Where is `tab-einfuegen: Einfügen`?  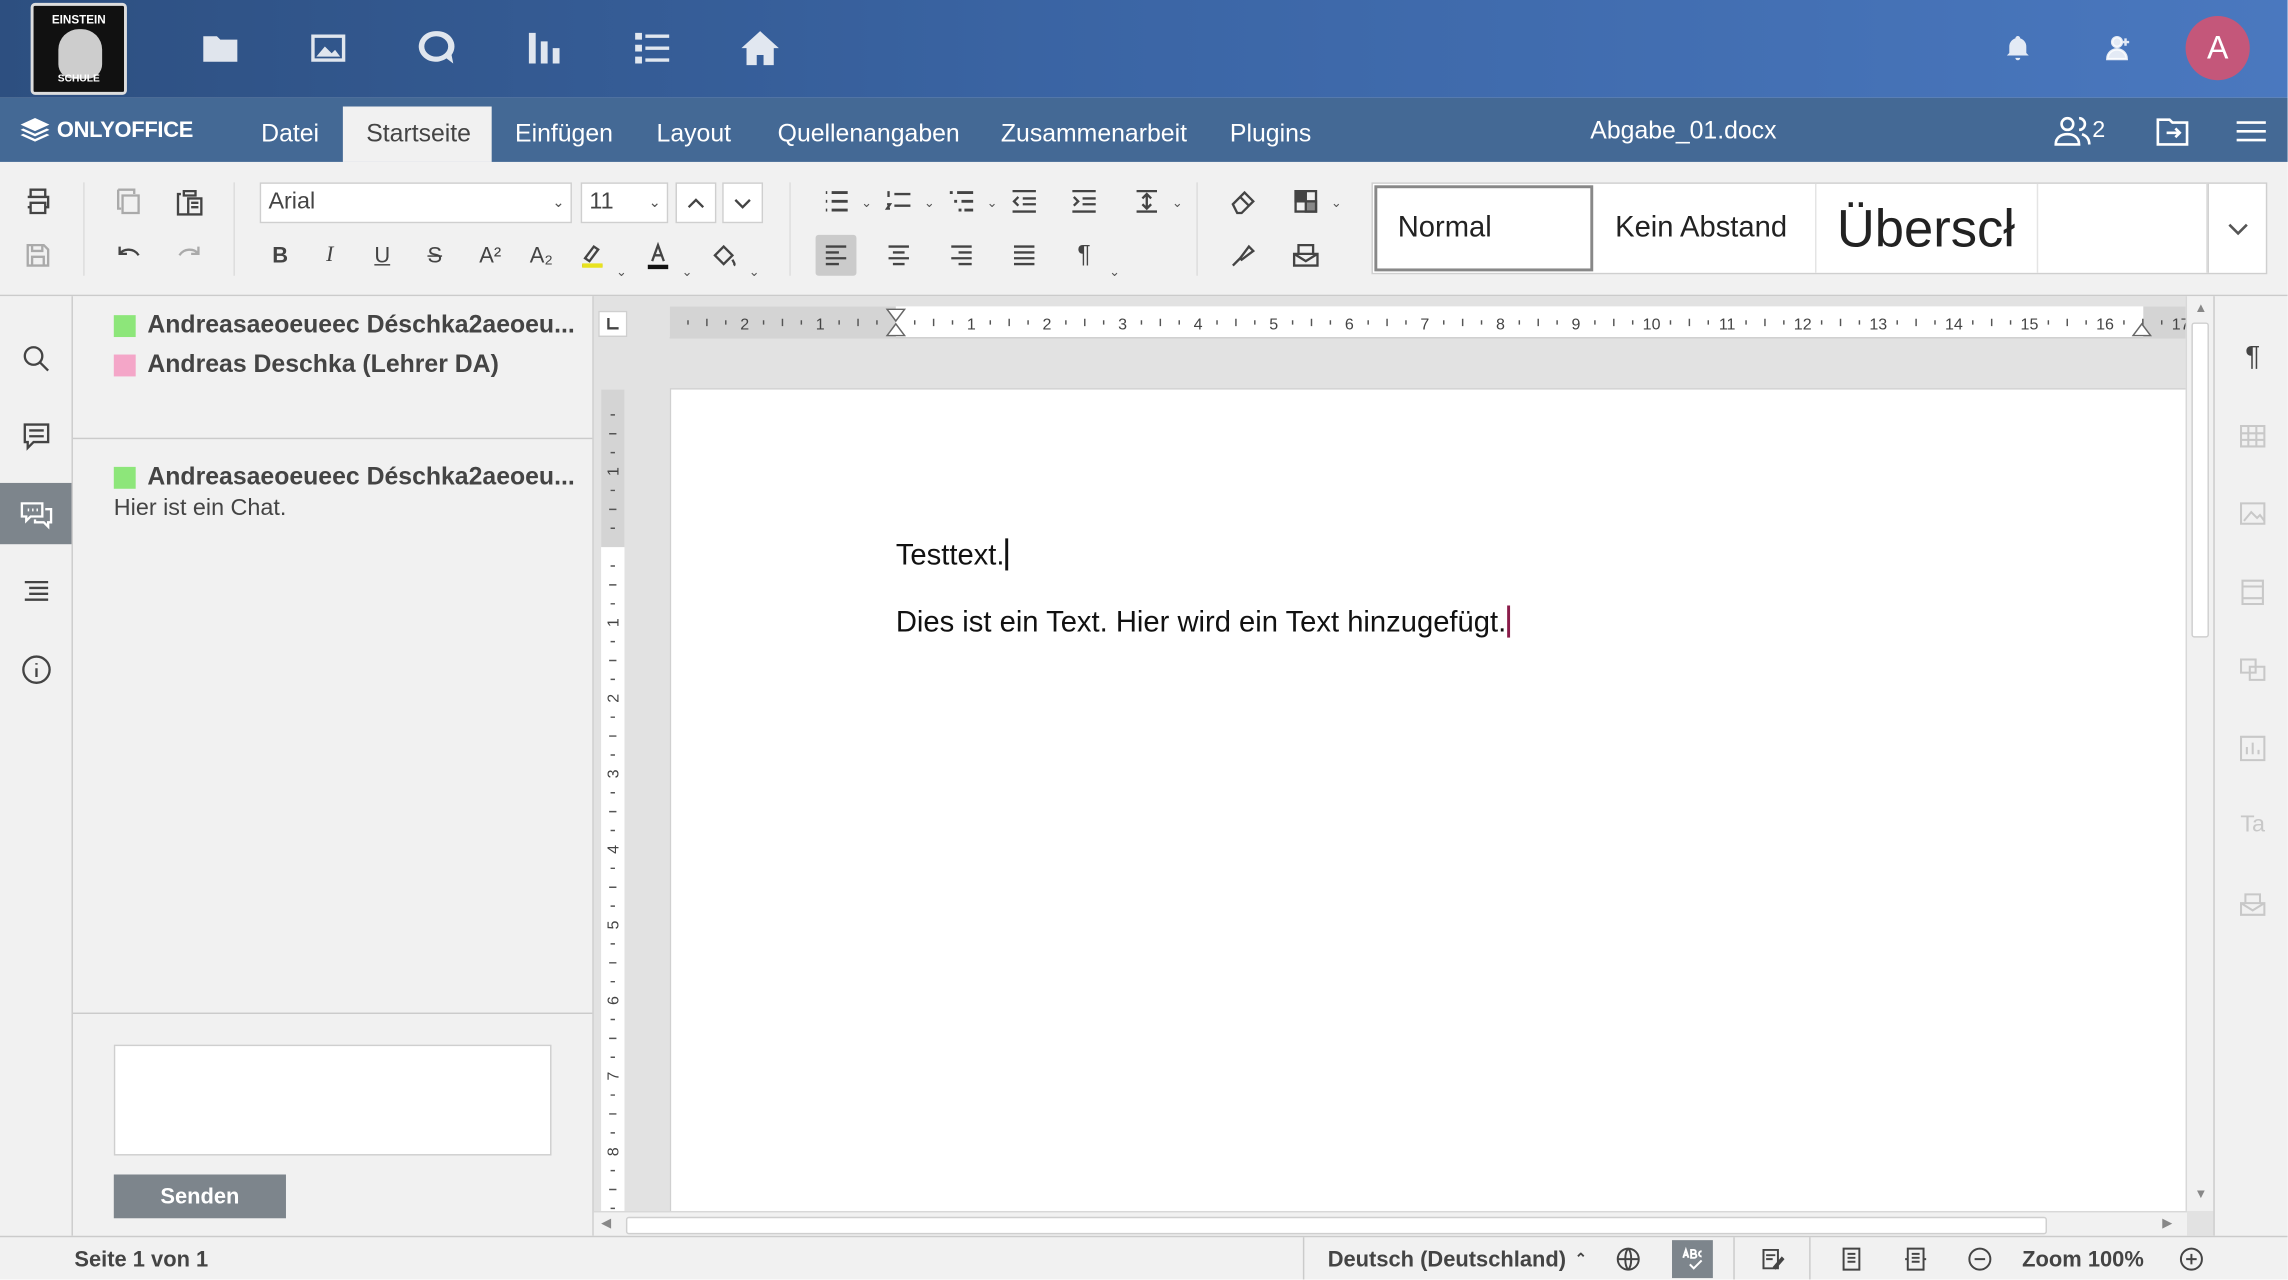 tab-einfuegen: Einfügen is located at coordinates (564, 134).